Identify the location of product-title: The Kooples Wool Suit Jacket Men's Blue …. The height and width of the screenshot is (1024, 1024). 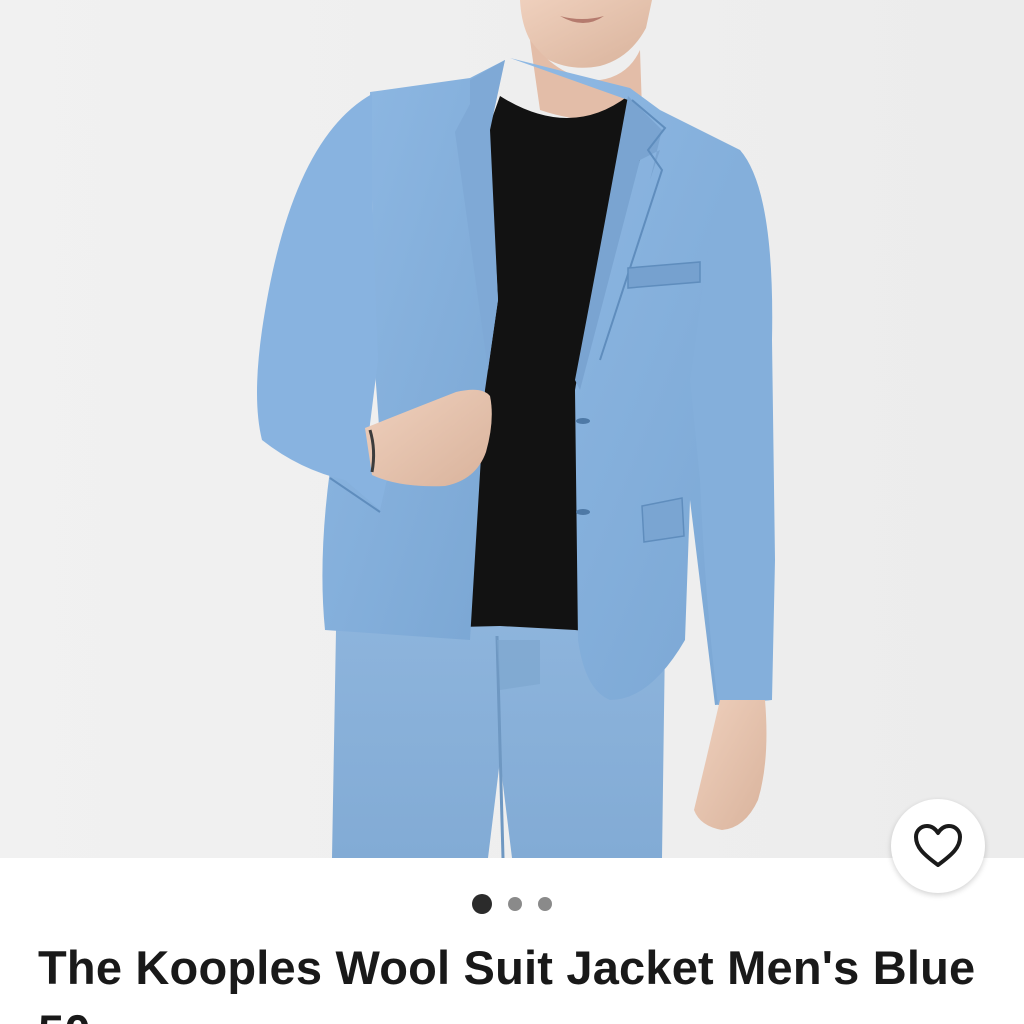
(507, 982).